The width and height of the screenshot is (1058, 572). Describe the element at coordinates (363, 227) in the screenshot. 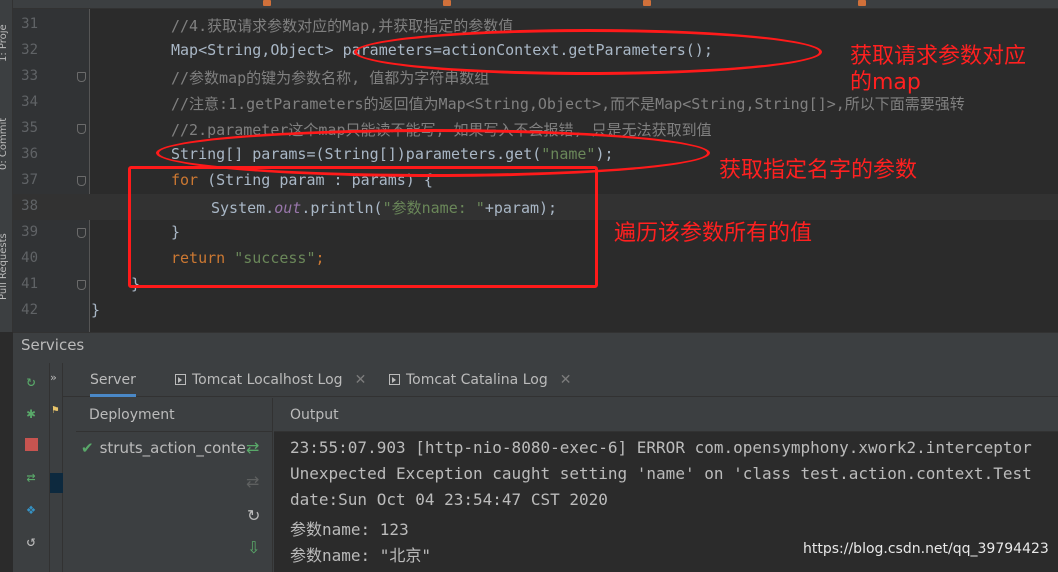

I see `annotation-box-loop` at that location.